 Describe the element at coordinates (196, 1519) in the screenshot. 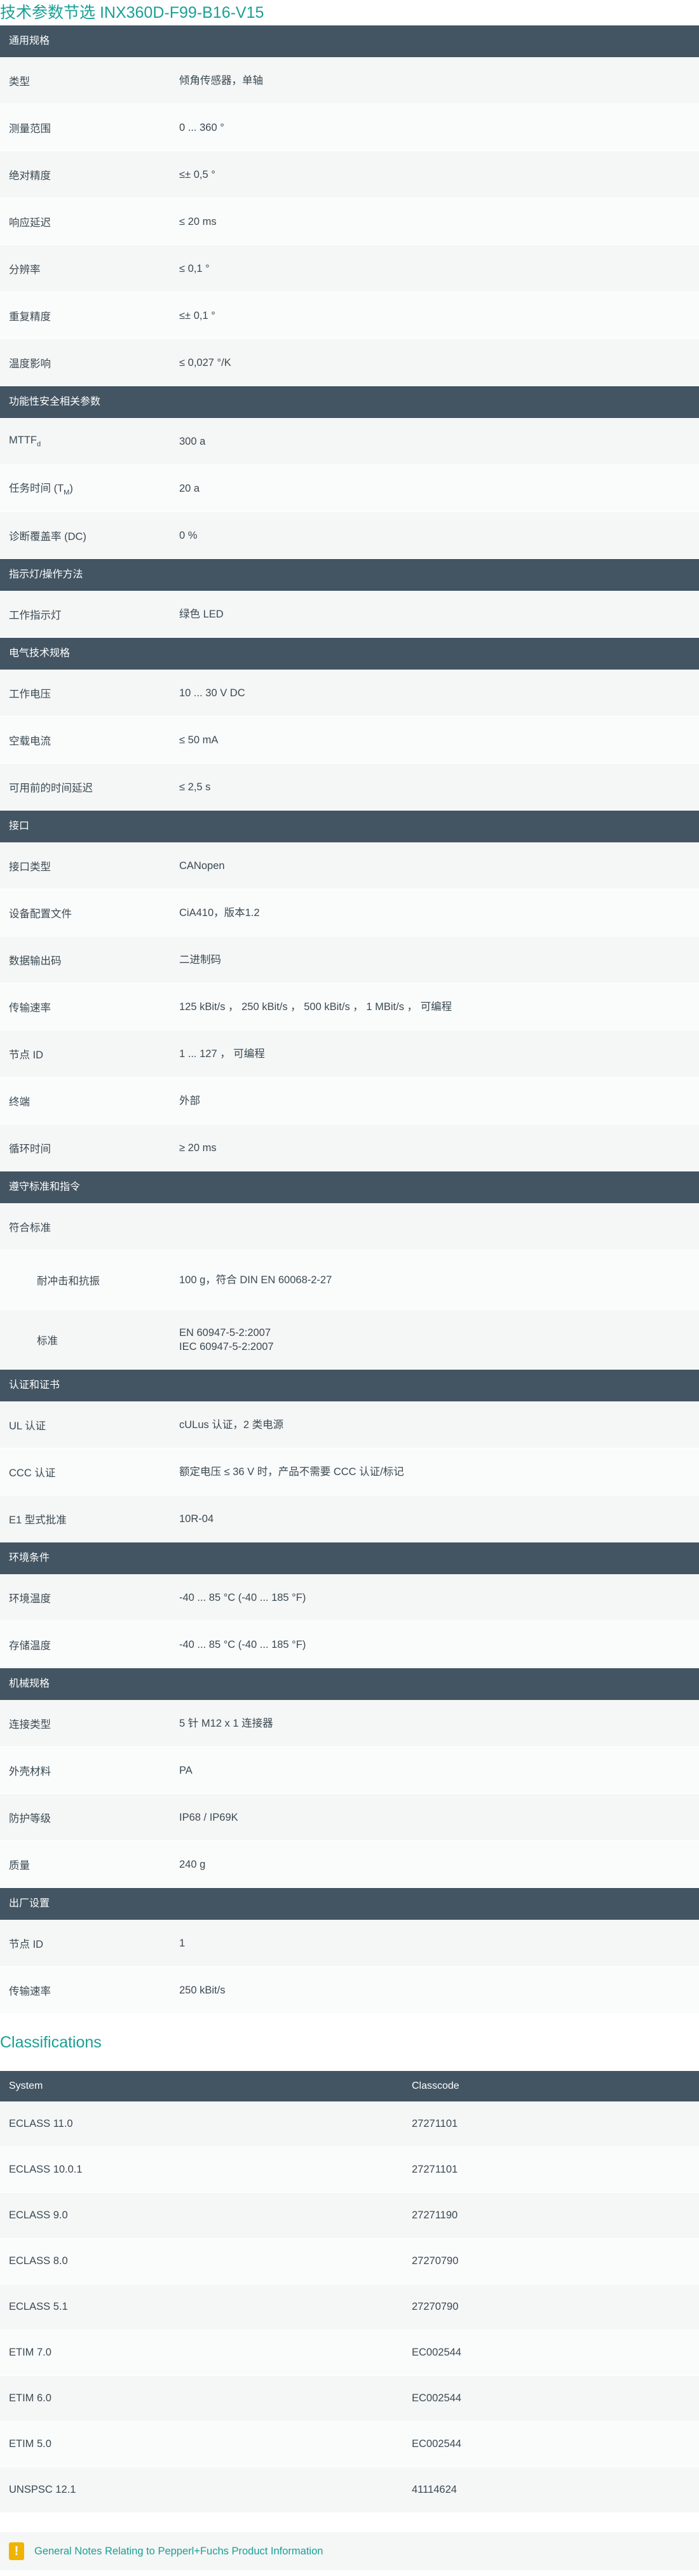

I see `spec-value: 10R-04` at that location.